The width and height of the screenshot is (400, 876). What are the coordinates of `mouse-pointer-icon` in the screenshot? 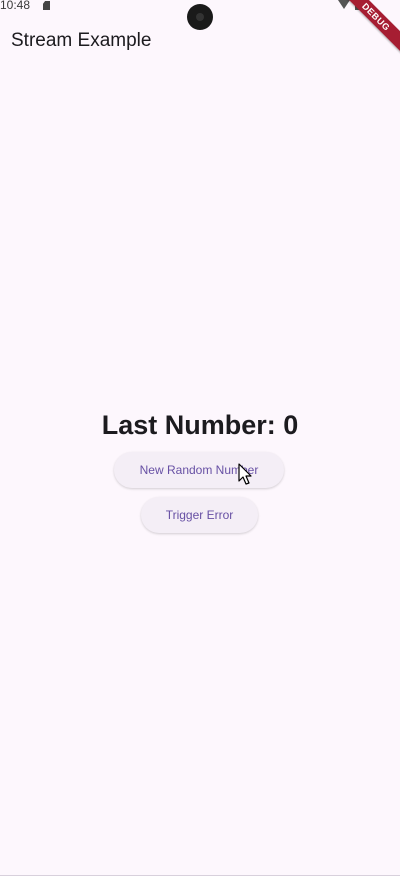 It's located at (245, 474).